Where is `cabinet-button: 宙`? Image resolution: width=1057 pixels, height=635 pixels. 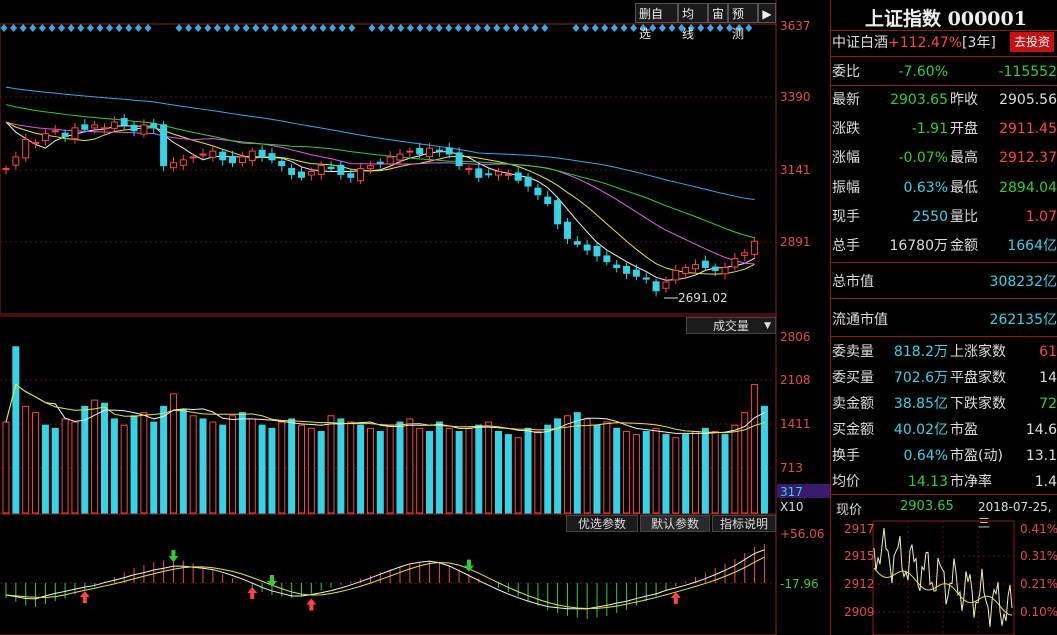 cabinet-button: 宙 is located at coordinates (718, 13).